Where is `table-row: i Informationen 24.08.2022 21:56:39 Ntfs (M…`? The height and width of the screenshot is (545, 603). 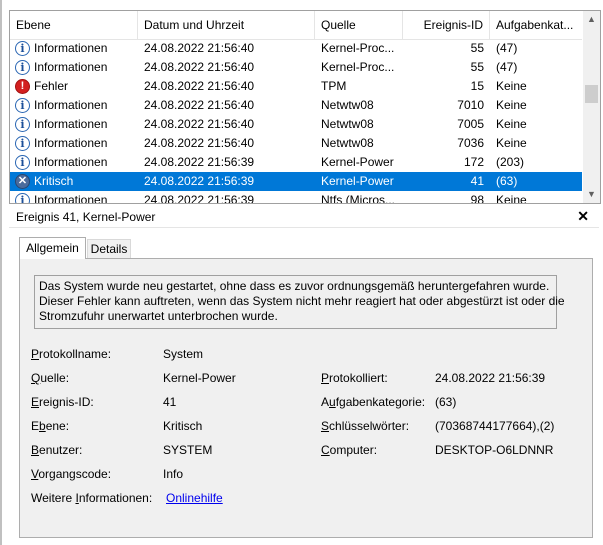
table-row: i Informationen 24.08.2022 21:56:39 Ntfs (M… is located at coordinates (296, 197).